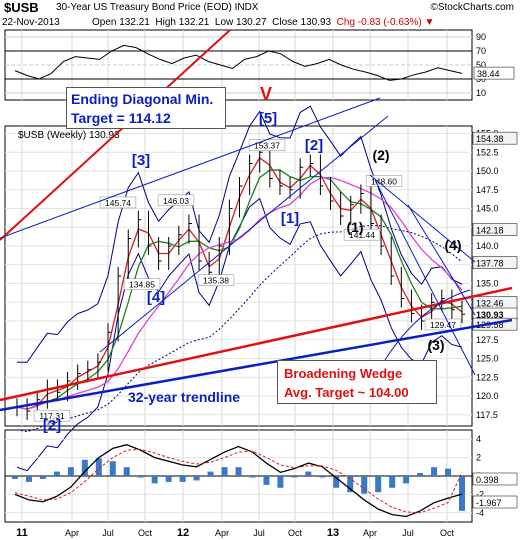 The image size is (520, 540). Describe the element at coordinates (487, 152) in the screenshot. I see `price-tick-label: 152.5` at that location.